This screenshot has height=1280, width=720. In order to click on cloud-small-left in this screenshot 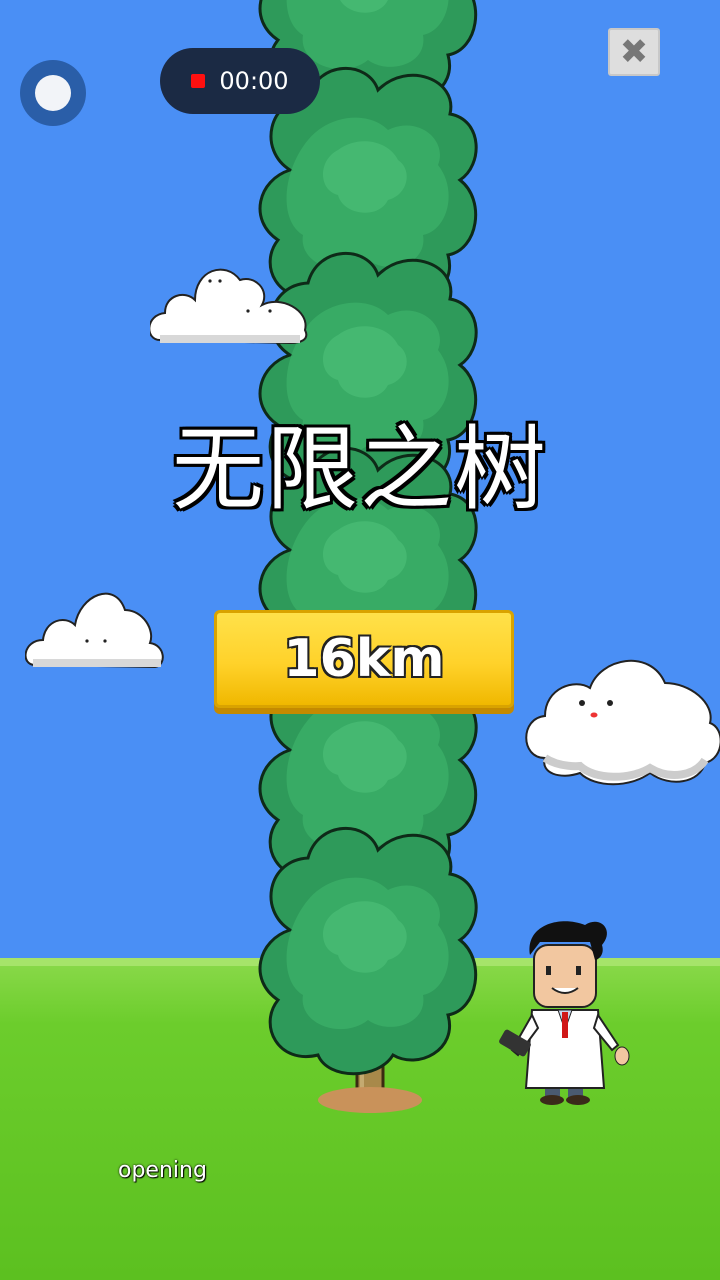, I will do `click(94, 630)`.